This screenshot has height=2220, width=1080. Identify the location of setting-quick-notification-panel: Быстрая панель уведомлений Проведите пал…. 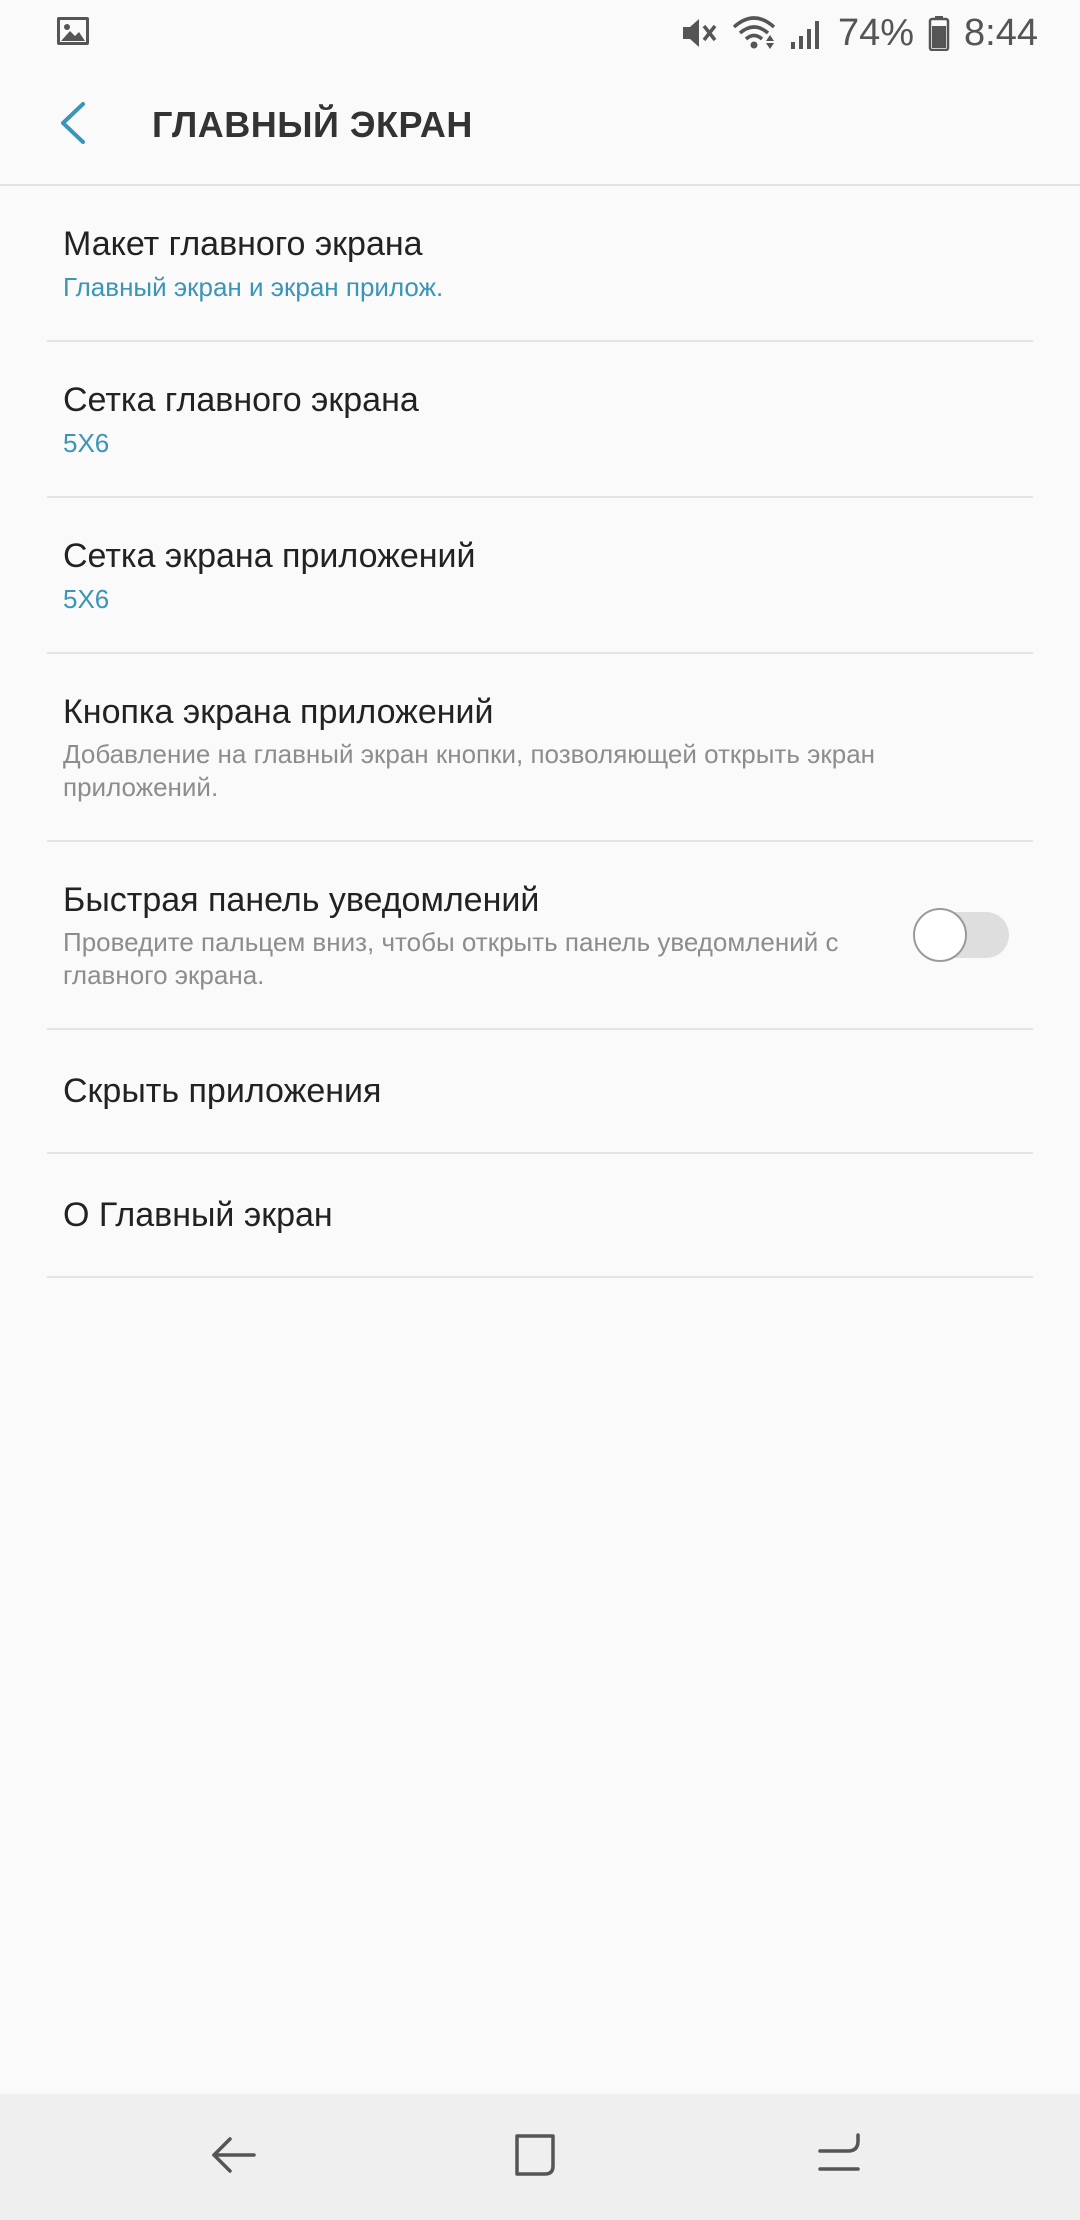
(540, 936).